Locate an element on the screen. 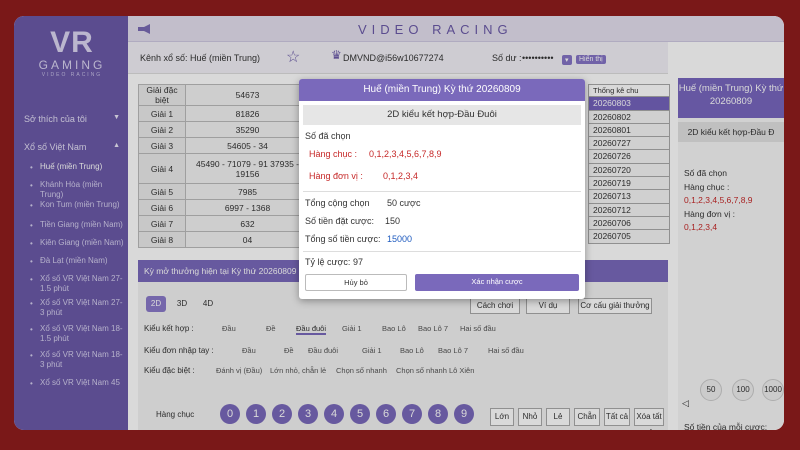 This screenshot has width=800, height=450. modal-rate-label: Tỷ lệ cược: is located at coordinates (328, 262).